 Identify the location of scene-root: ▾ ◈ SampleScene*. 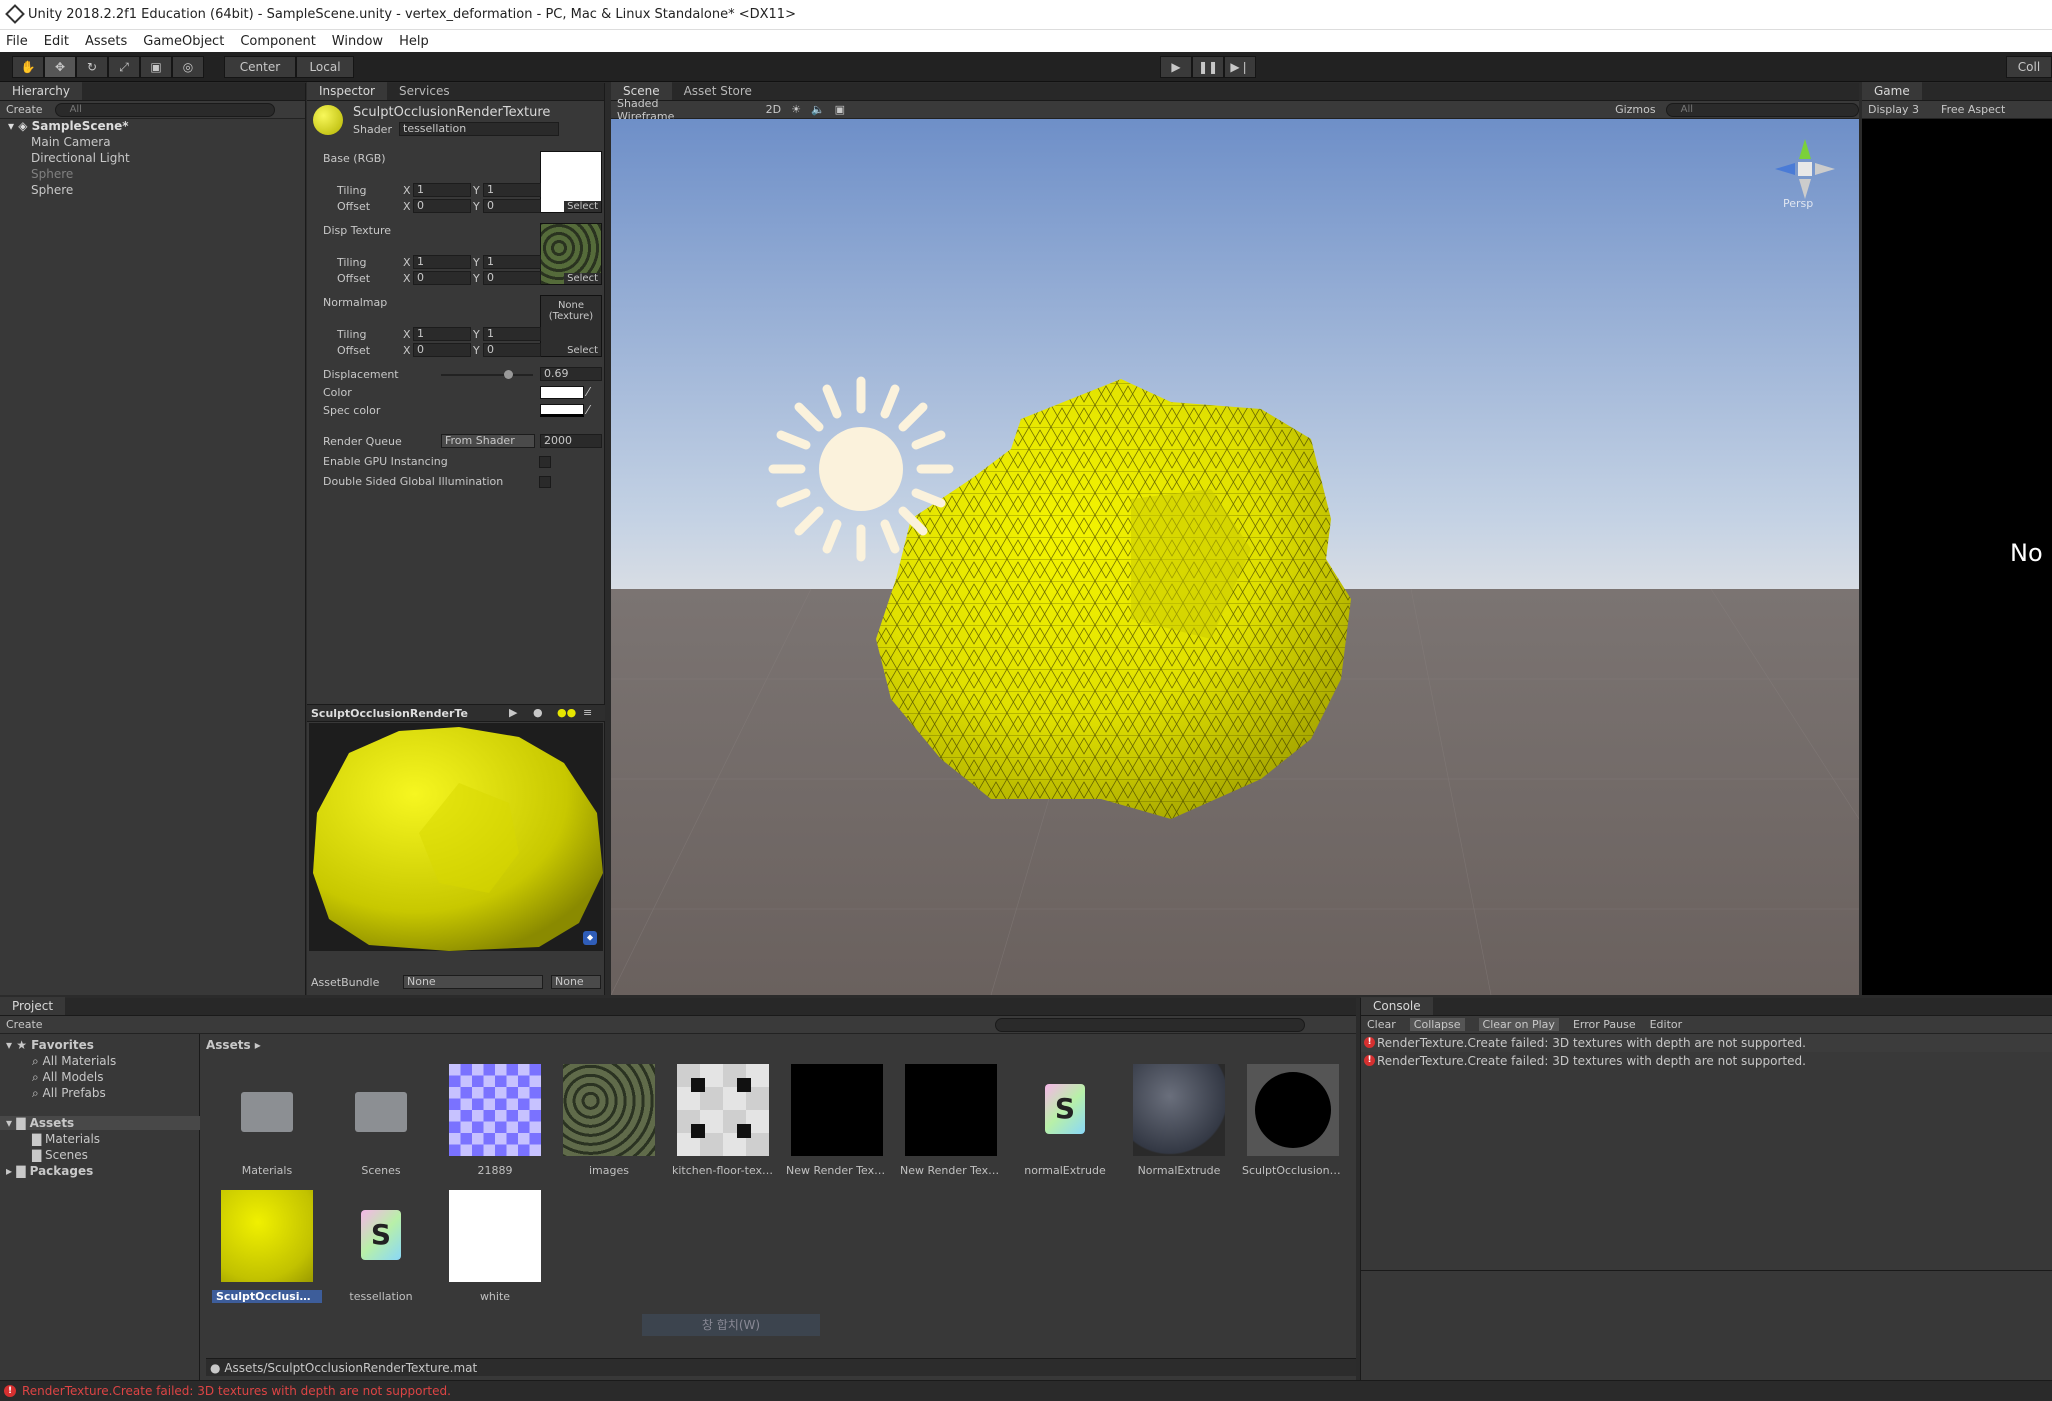
(68, 126).